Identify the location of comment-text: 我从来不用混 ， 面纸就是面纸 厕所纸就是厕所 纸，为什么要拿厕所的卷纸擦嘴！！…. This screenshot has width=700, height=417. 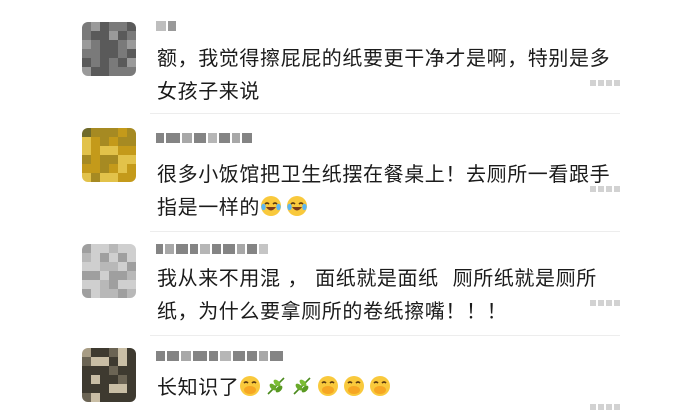
(392, 295).